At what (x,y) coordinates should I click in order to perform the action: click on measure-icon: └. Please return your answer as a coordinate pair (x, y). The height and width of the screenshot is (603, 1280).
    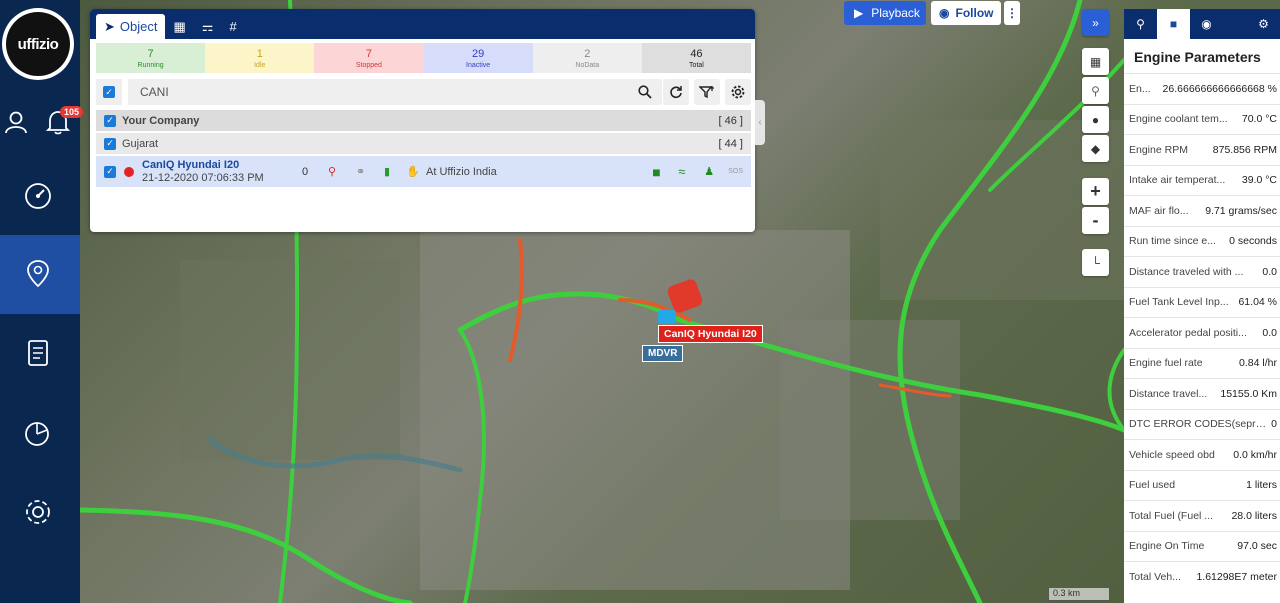
    Looking at the image, I should click on (1095, 262).